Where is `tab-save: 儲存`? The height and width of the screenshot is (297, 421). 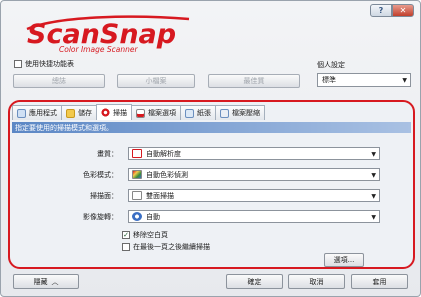 tab-save: 儲存 is located at coordinates (79, 112).